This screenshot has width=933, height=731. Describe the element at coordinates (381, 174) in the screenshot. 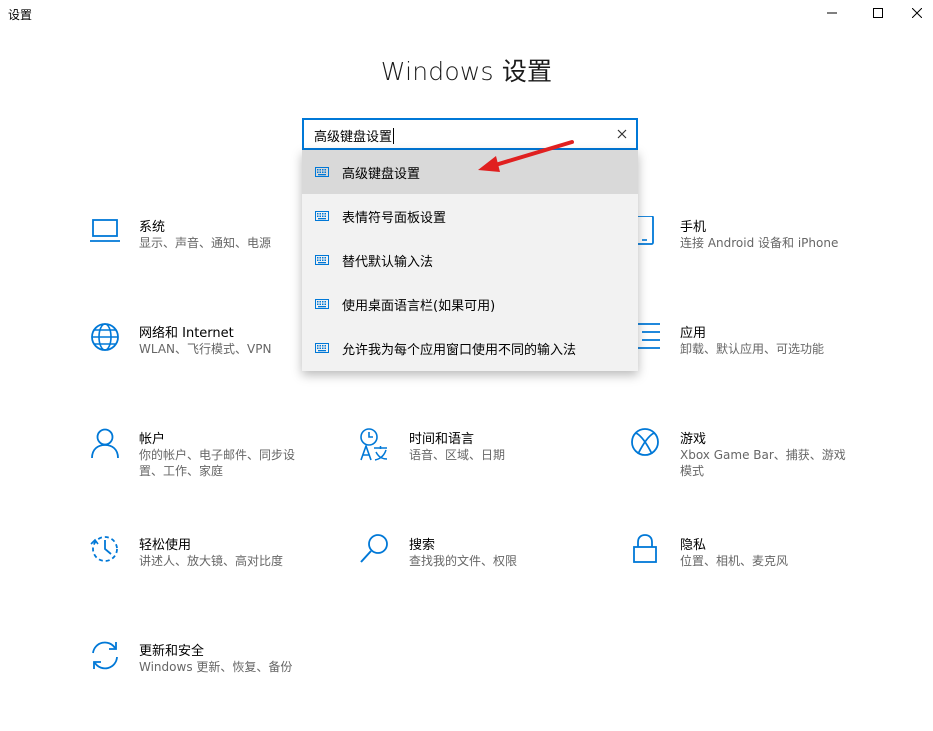

I see `suggestion-label: 高级键盘设置` at that location.